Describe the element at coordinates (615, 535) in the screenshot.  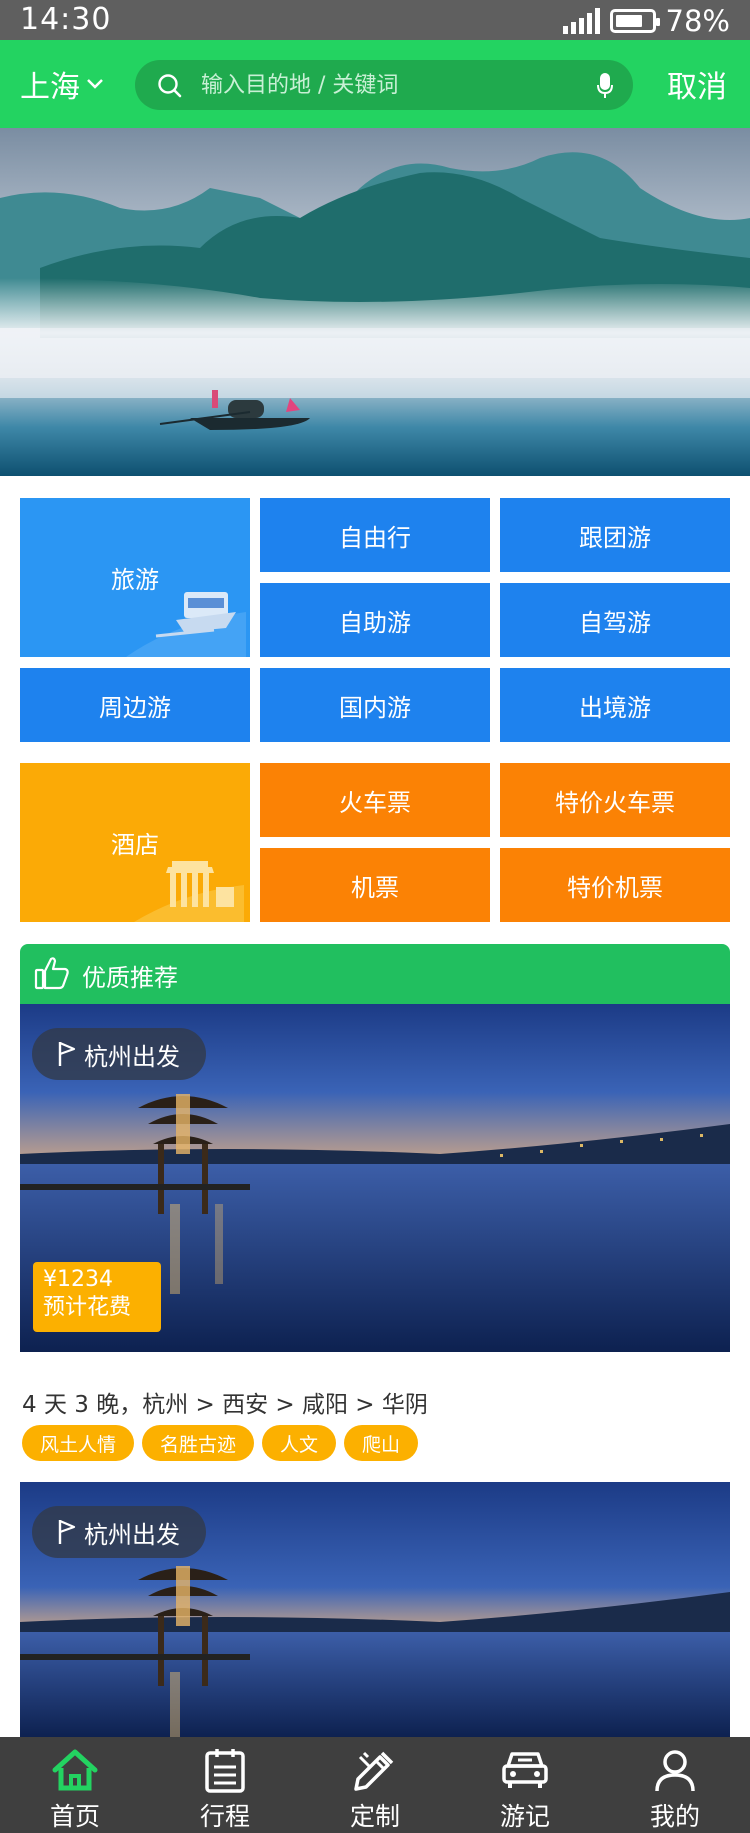
I see `category-group-tour: 跟团游` at that location.